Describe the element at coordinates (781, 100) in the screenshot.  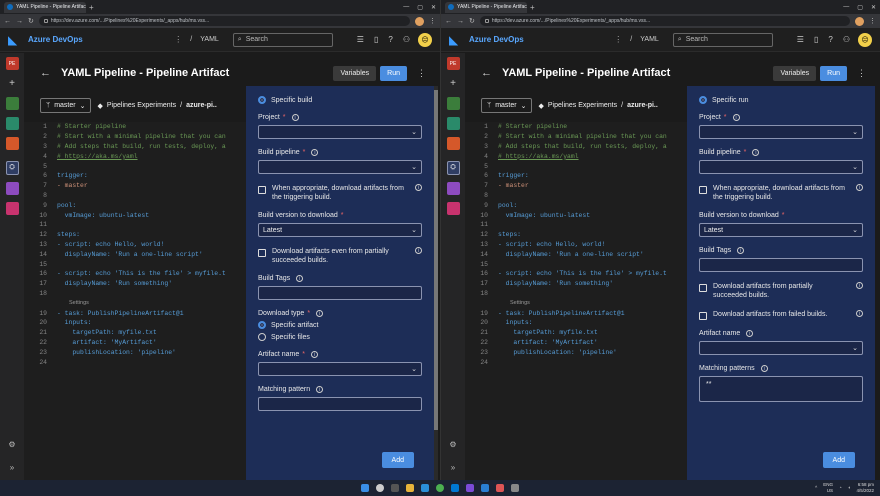
I see `radio-specific-run: Specific run` at that location.